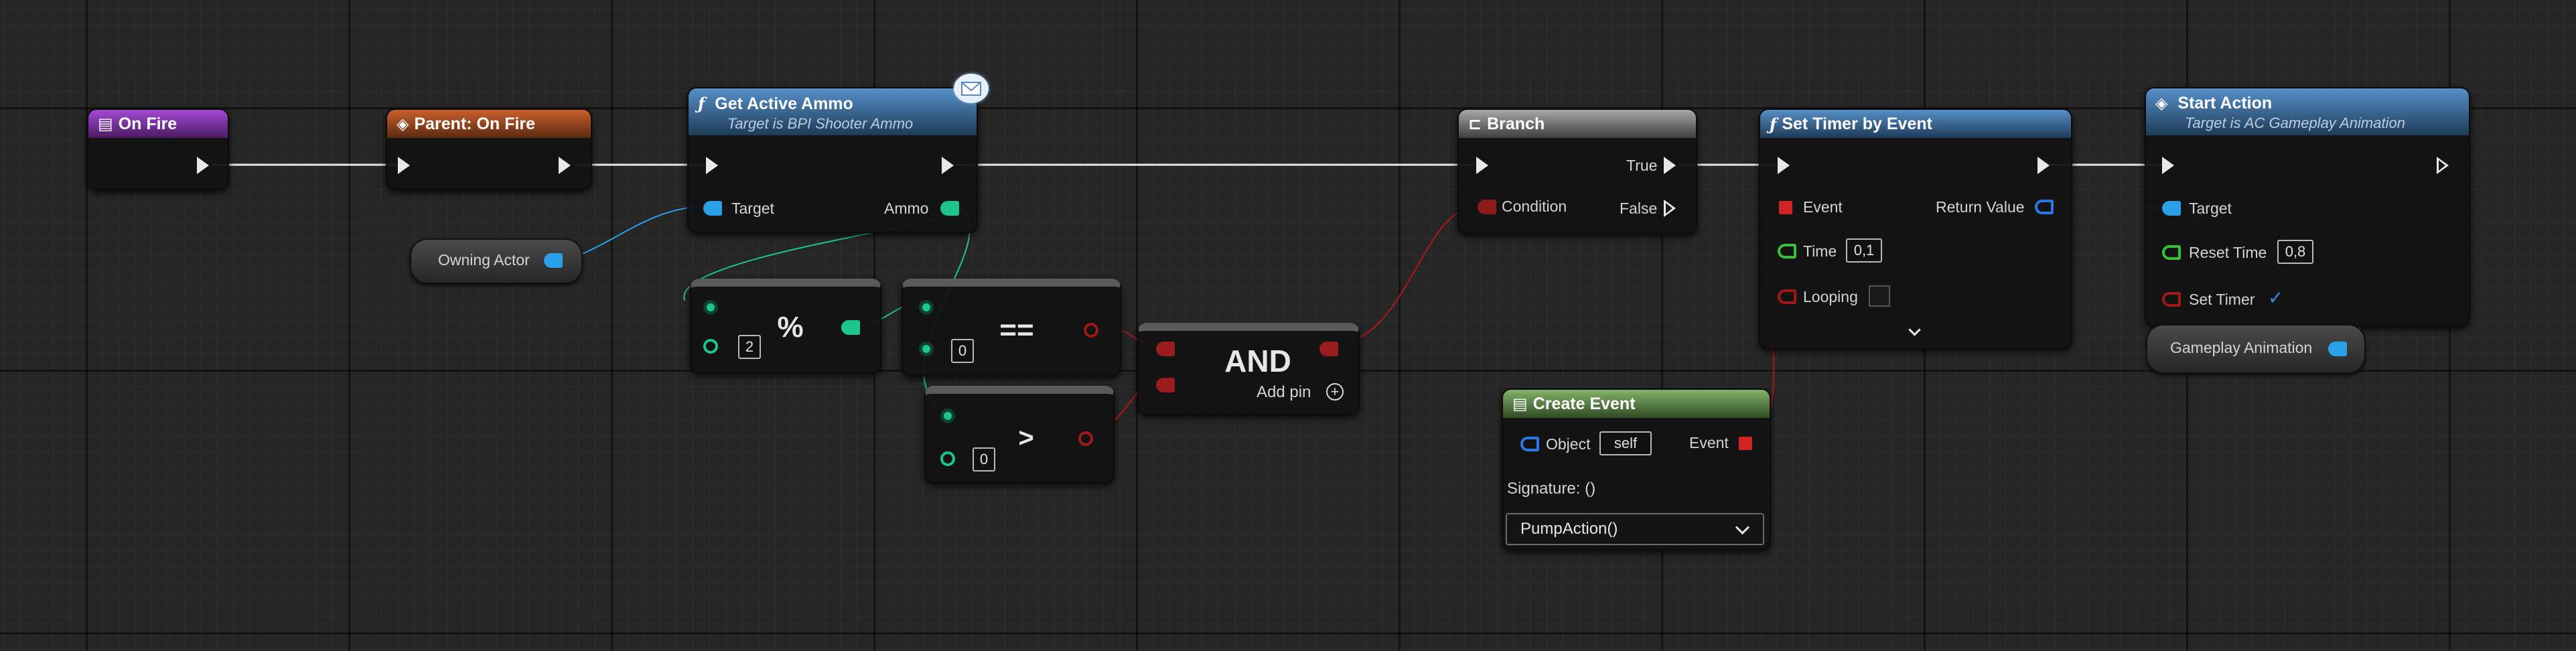 This screenshot has height=651, width=2576. What do you see at coordinates (1670, 208) in the screenshot?
I see `false-exec-pin` at bounding box center [1670, 208].